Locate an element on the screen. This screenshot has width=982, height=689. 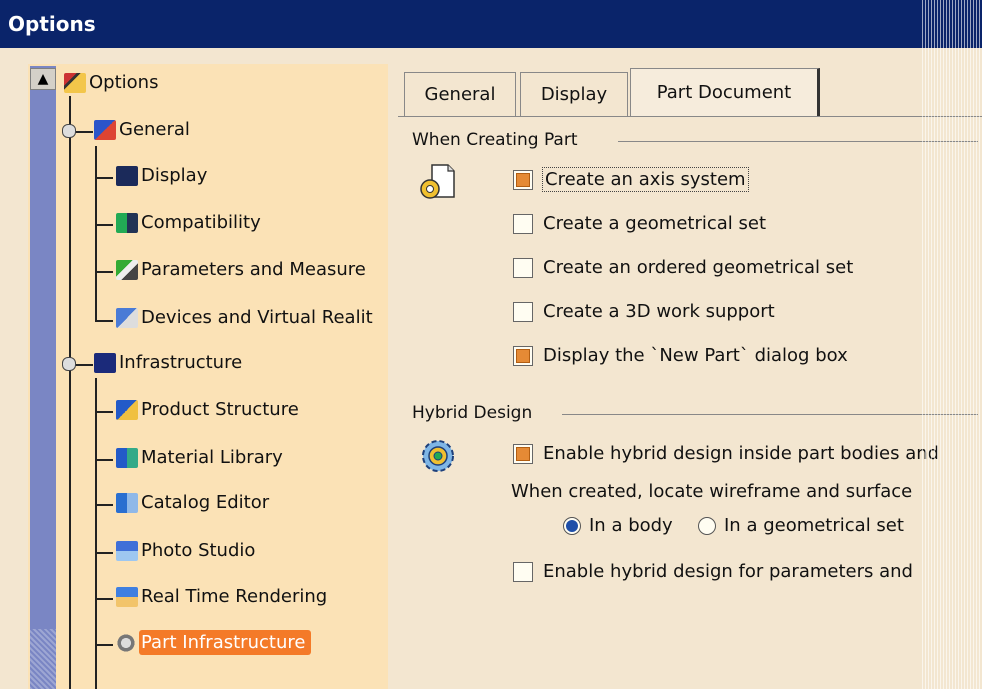
material-library-icon is located at coordinates (127, 457).